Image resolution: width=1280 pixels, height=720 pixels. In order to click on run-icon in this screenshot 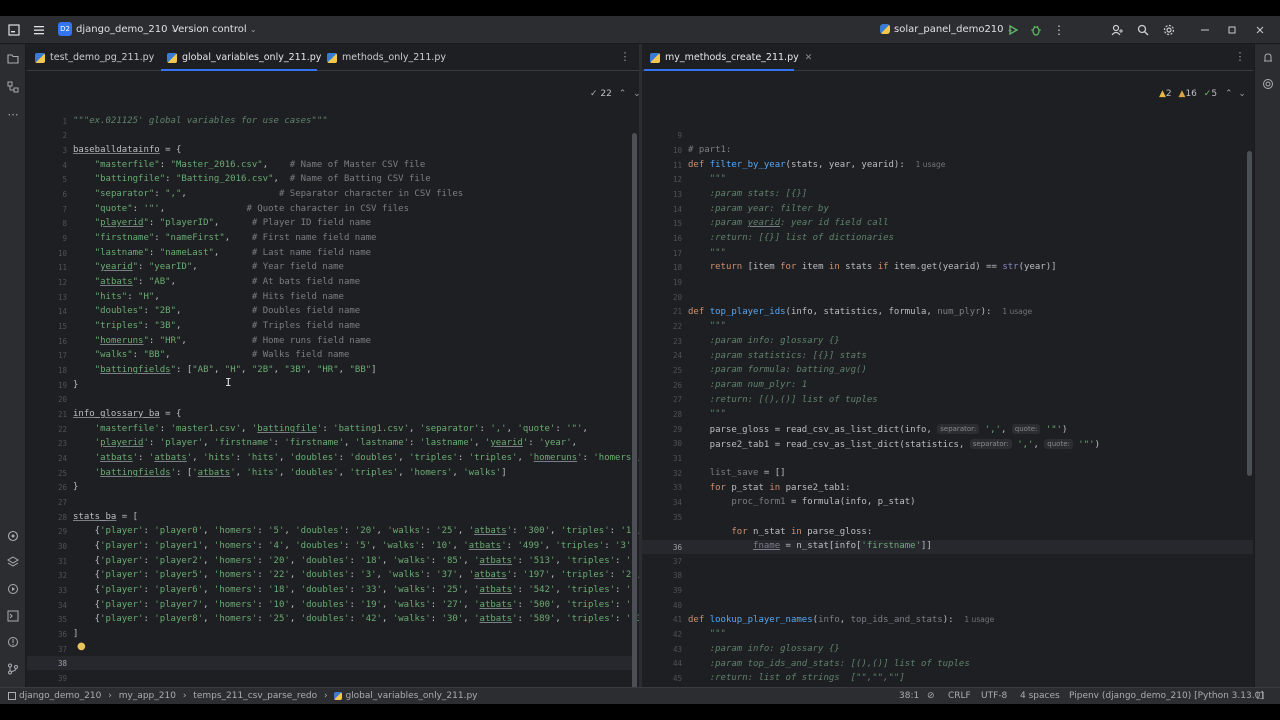, I will do `click(1013, 30)`.